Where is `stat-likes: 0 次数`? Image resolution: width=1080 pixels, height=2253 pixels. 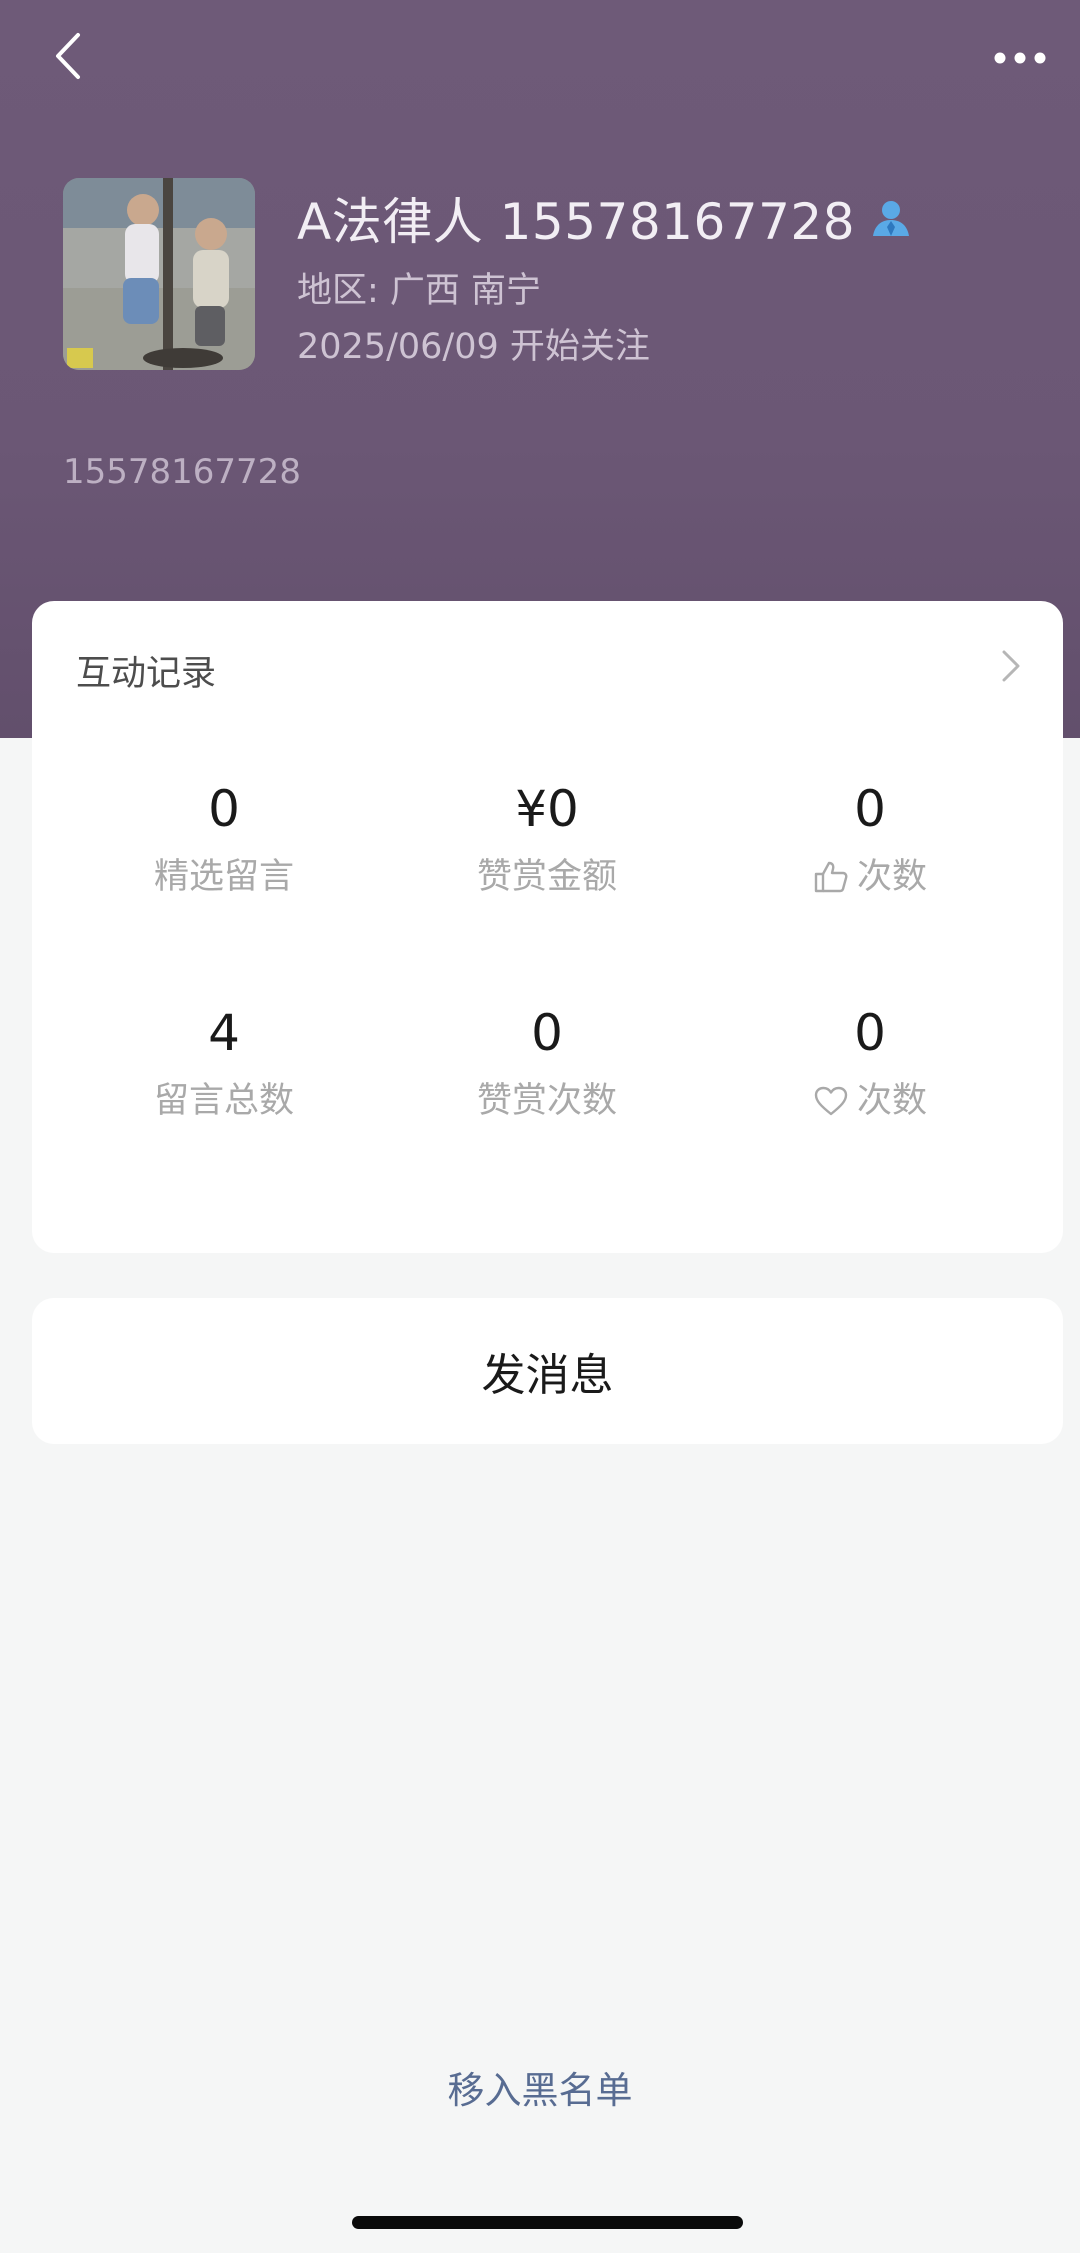
stat-likes: 0 次数 is located at coordinates (870, 838).